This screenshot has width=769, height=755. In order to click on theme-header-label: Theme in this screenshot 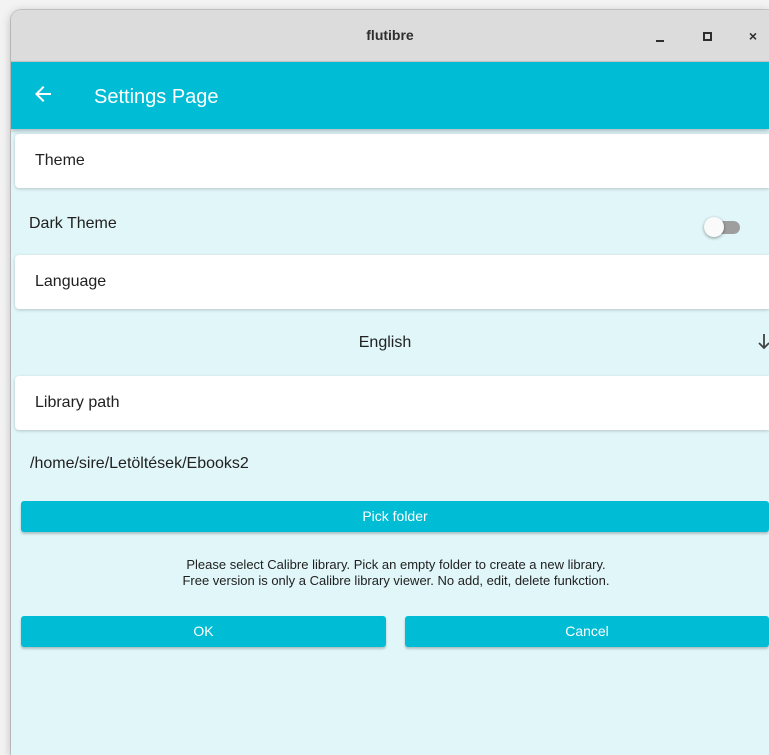, I will do `click(60, 160)`.